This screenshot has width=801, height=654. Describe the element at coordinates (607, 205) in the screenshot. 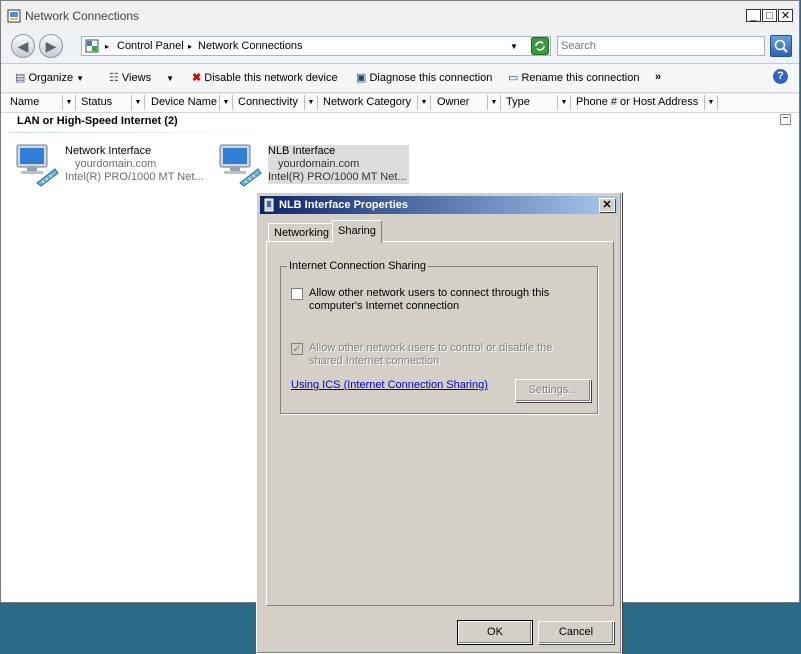

I see `dialog-close-button: ✕` at that location.